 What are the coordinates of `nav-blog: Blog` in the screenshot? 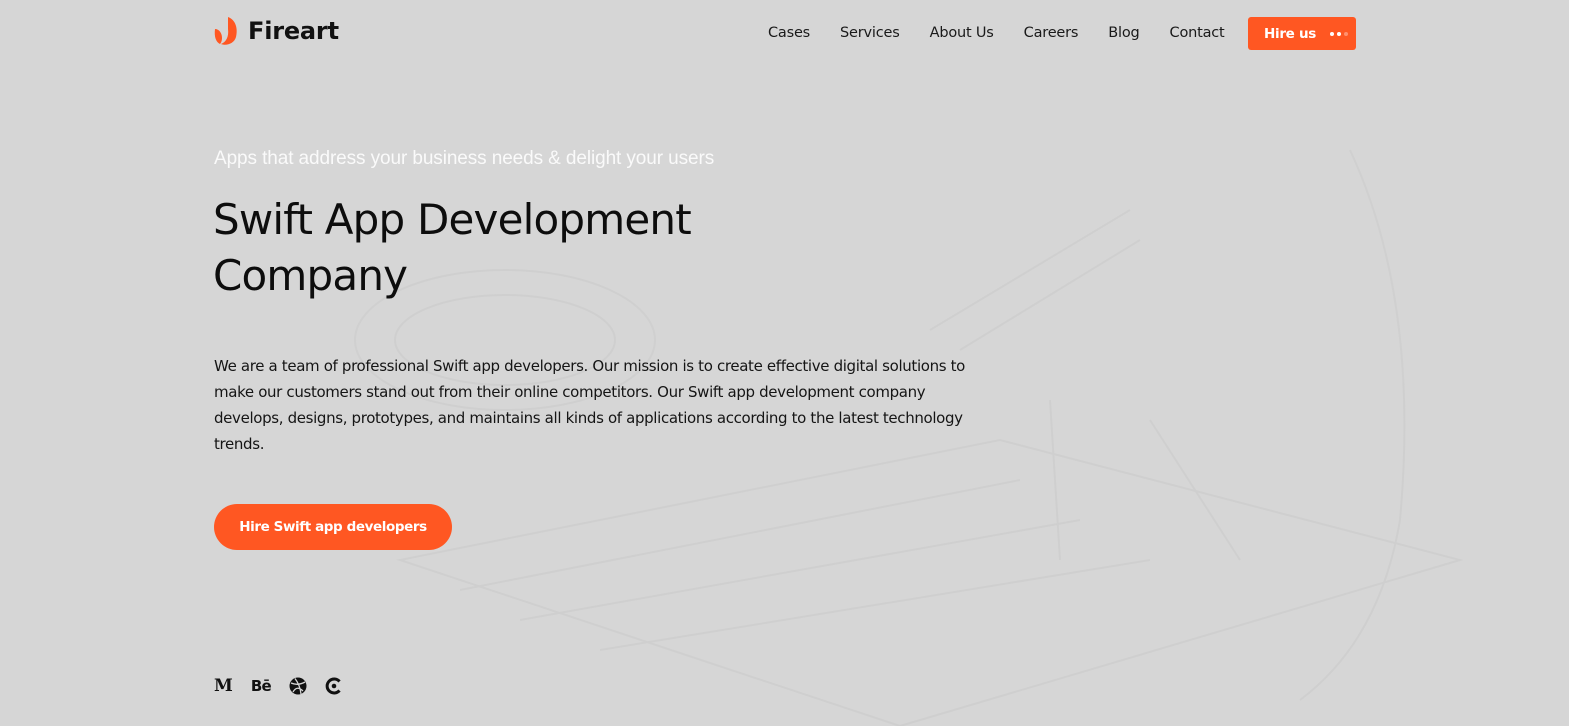 It's located at (1123, 33).